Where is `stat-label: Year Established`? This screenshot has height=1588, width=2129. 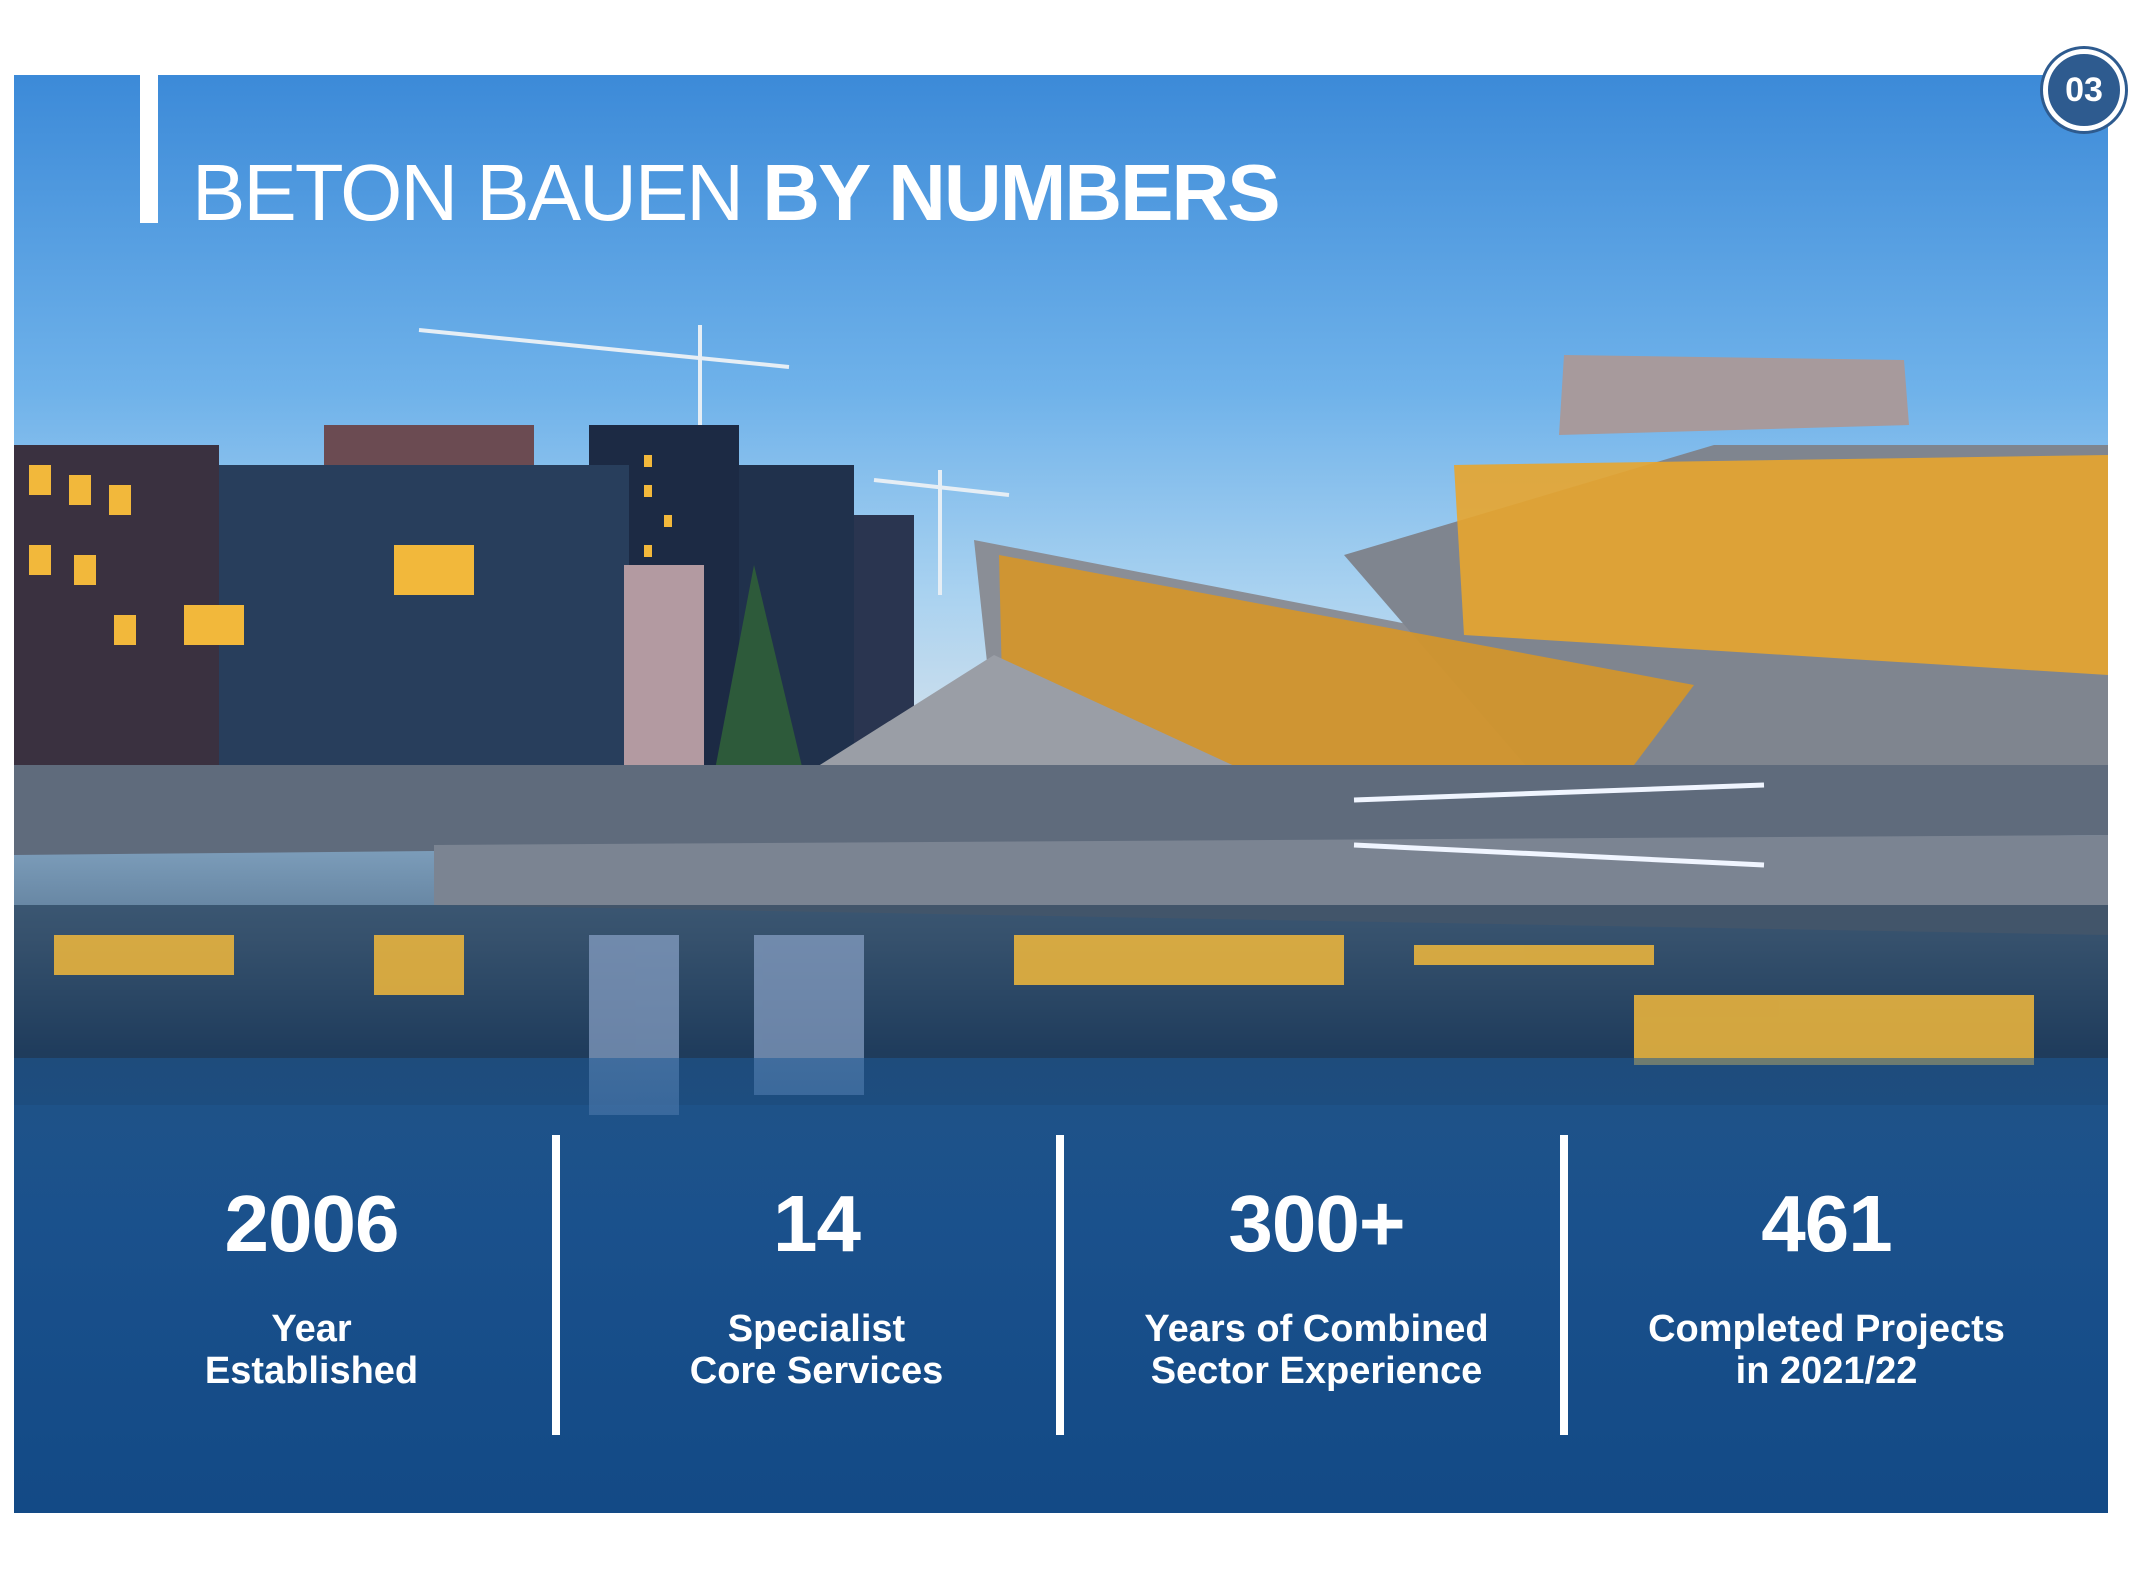
stat-label: Year Established is located at coordinates (311, 1350).